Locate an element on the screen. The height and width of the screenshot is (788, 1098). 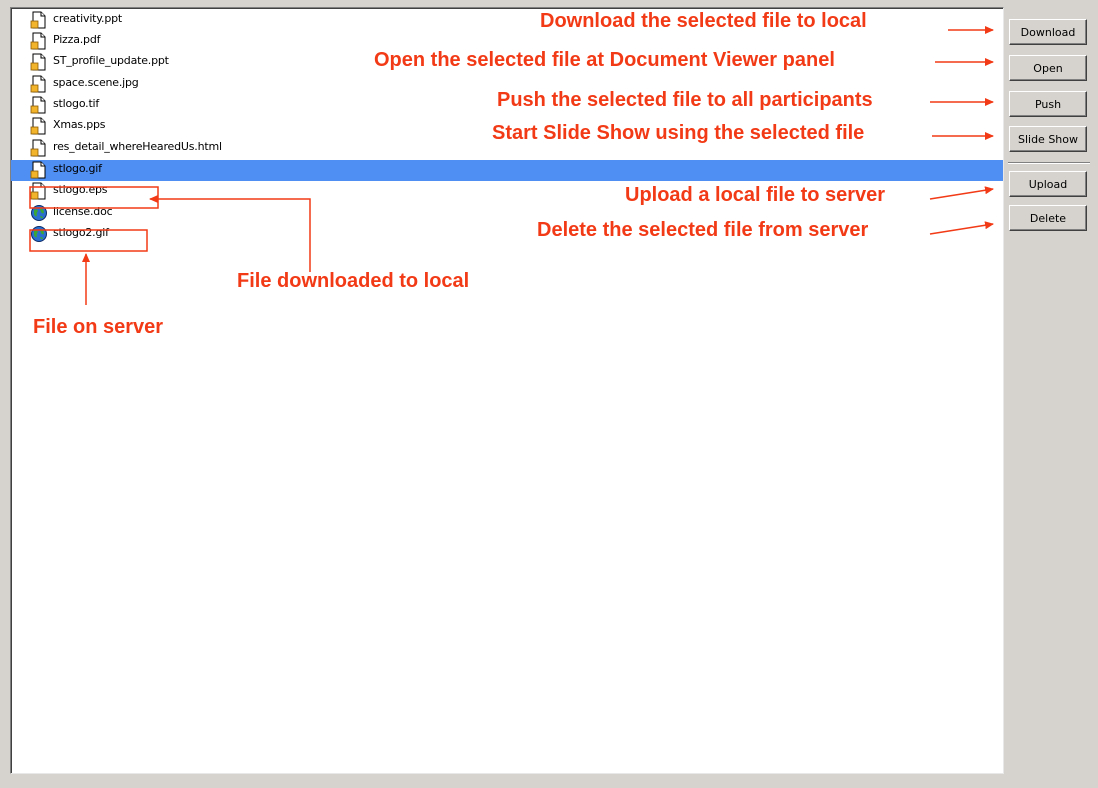
file-name: stlogo.eps is located at coordinates (80, 189).